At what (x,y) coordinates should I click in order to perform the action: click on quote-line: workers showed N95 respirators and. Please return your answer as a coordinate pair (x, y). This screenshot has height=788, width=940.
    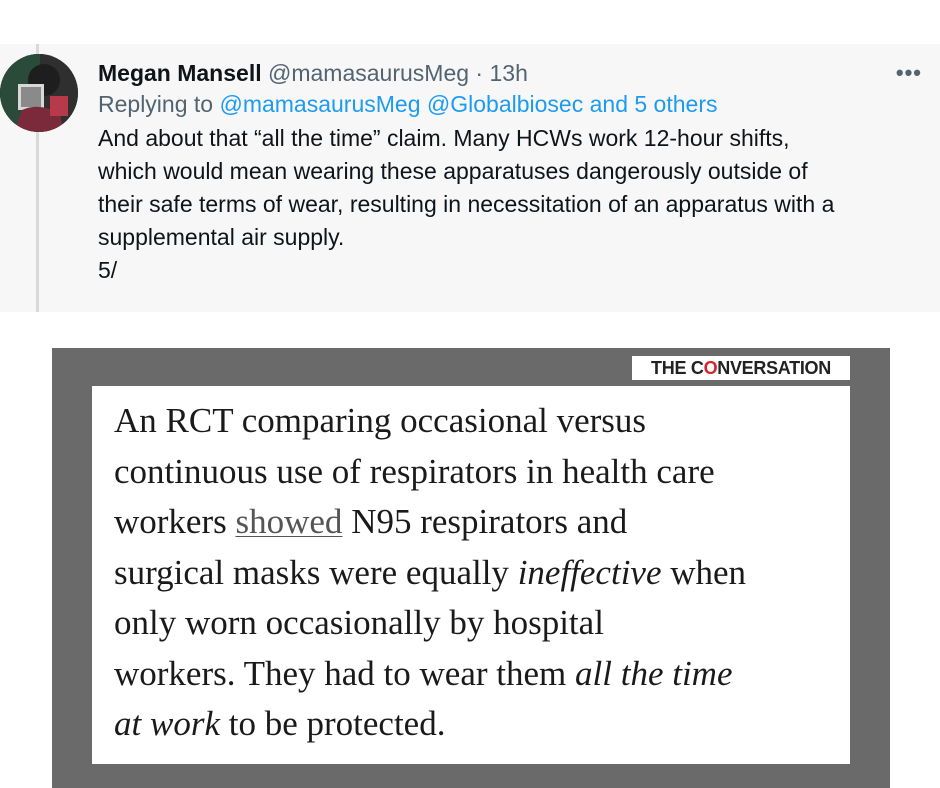
    Looking at the image, I should click on (479, 522).